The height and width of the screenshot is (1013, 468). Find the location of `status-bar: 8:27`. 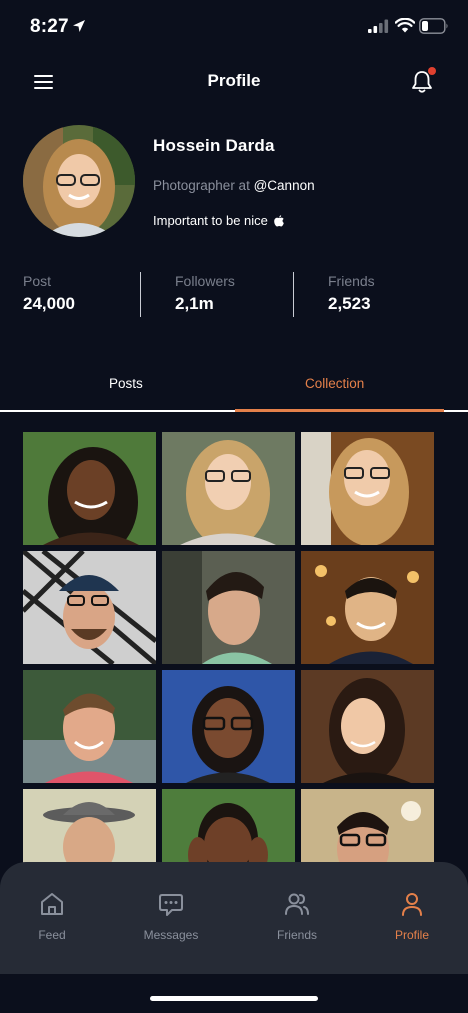

status-bar: 8:27 is located at coordinates (234, 28).